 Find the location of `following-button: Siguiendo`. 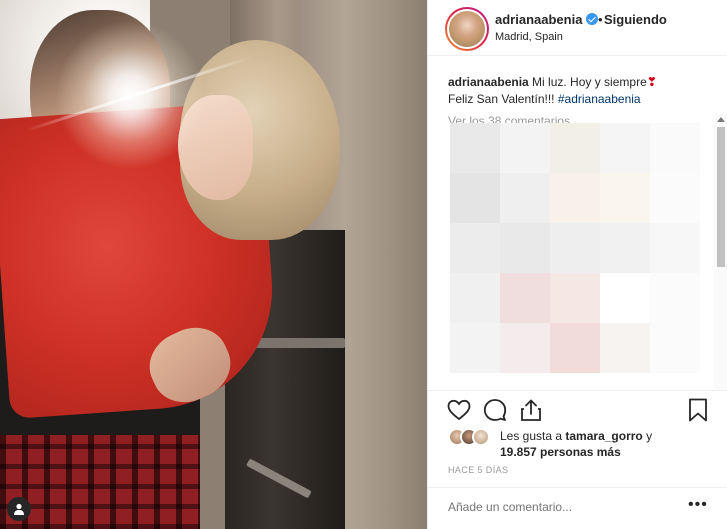

following-button: Siguiendo is located at coordinates (635, 19).